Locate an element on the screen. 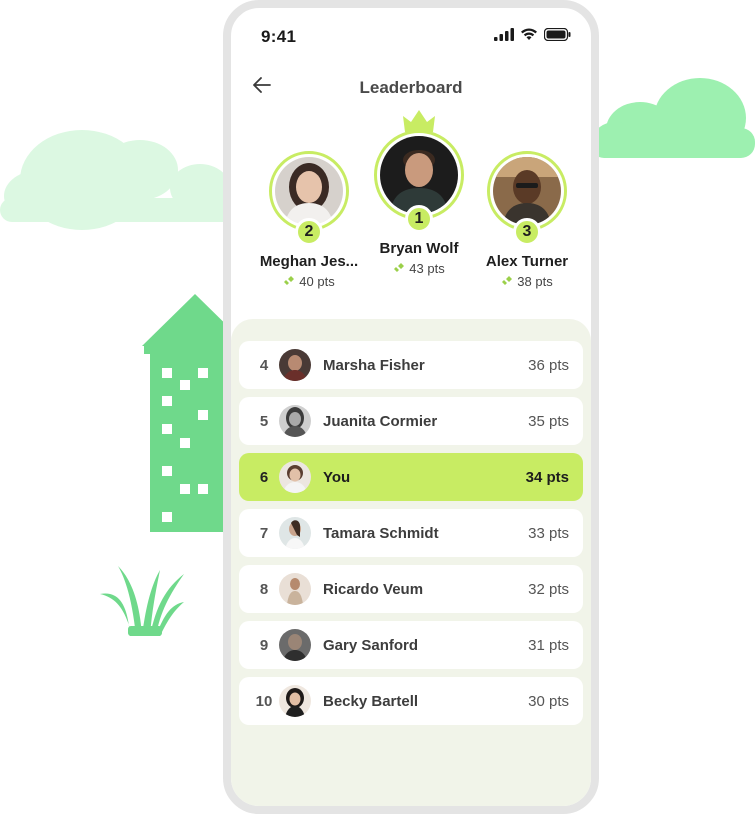  avatar-ring: 1 is located at coordinates (419, 181).